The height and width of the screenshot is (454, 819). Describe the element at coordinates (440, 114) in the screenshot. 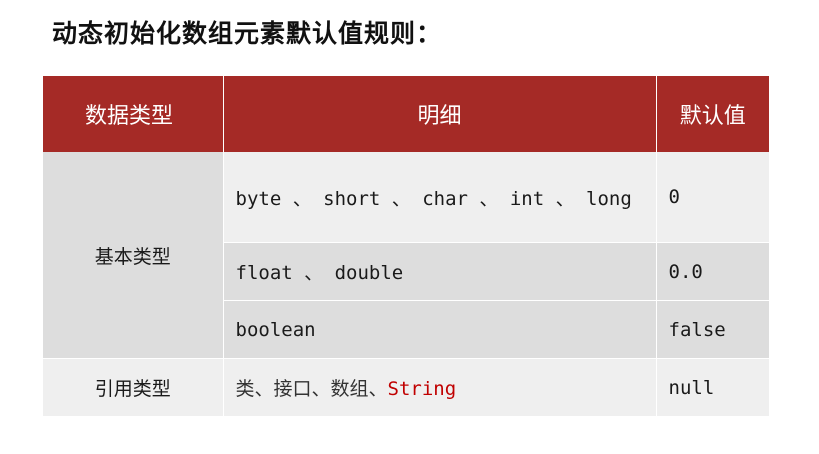

I see `header-detail: 明细` at that location.